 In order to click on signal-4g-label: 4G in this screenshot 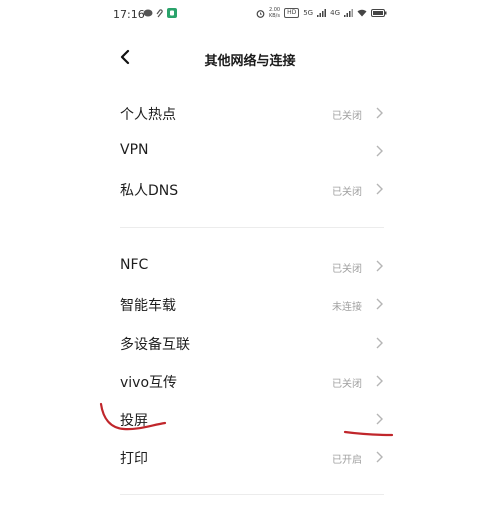, I will do `click(335, 13)`.